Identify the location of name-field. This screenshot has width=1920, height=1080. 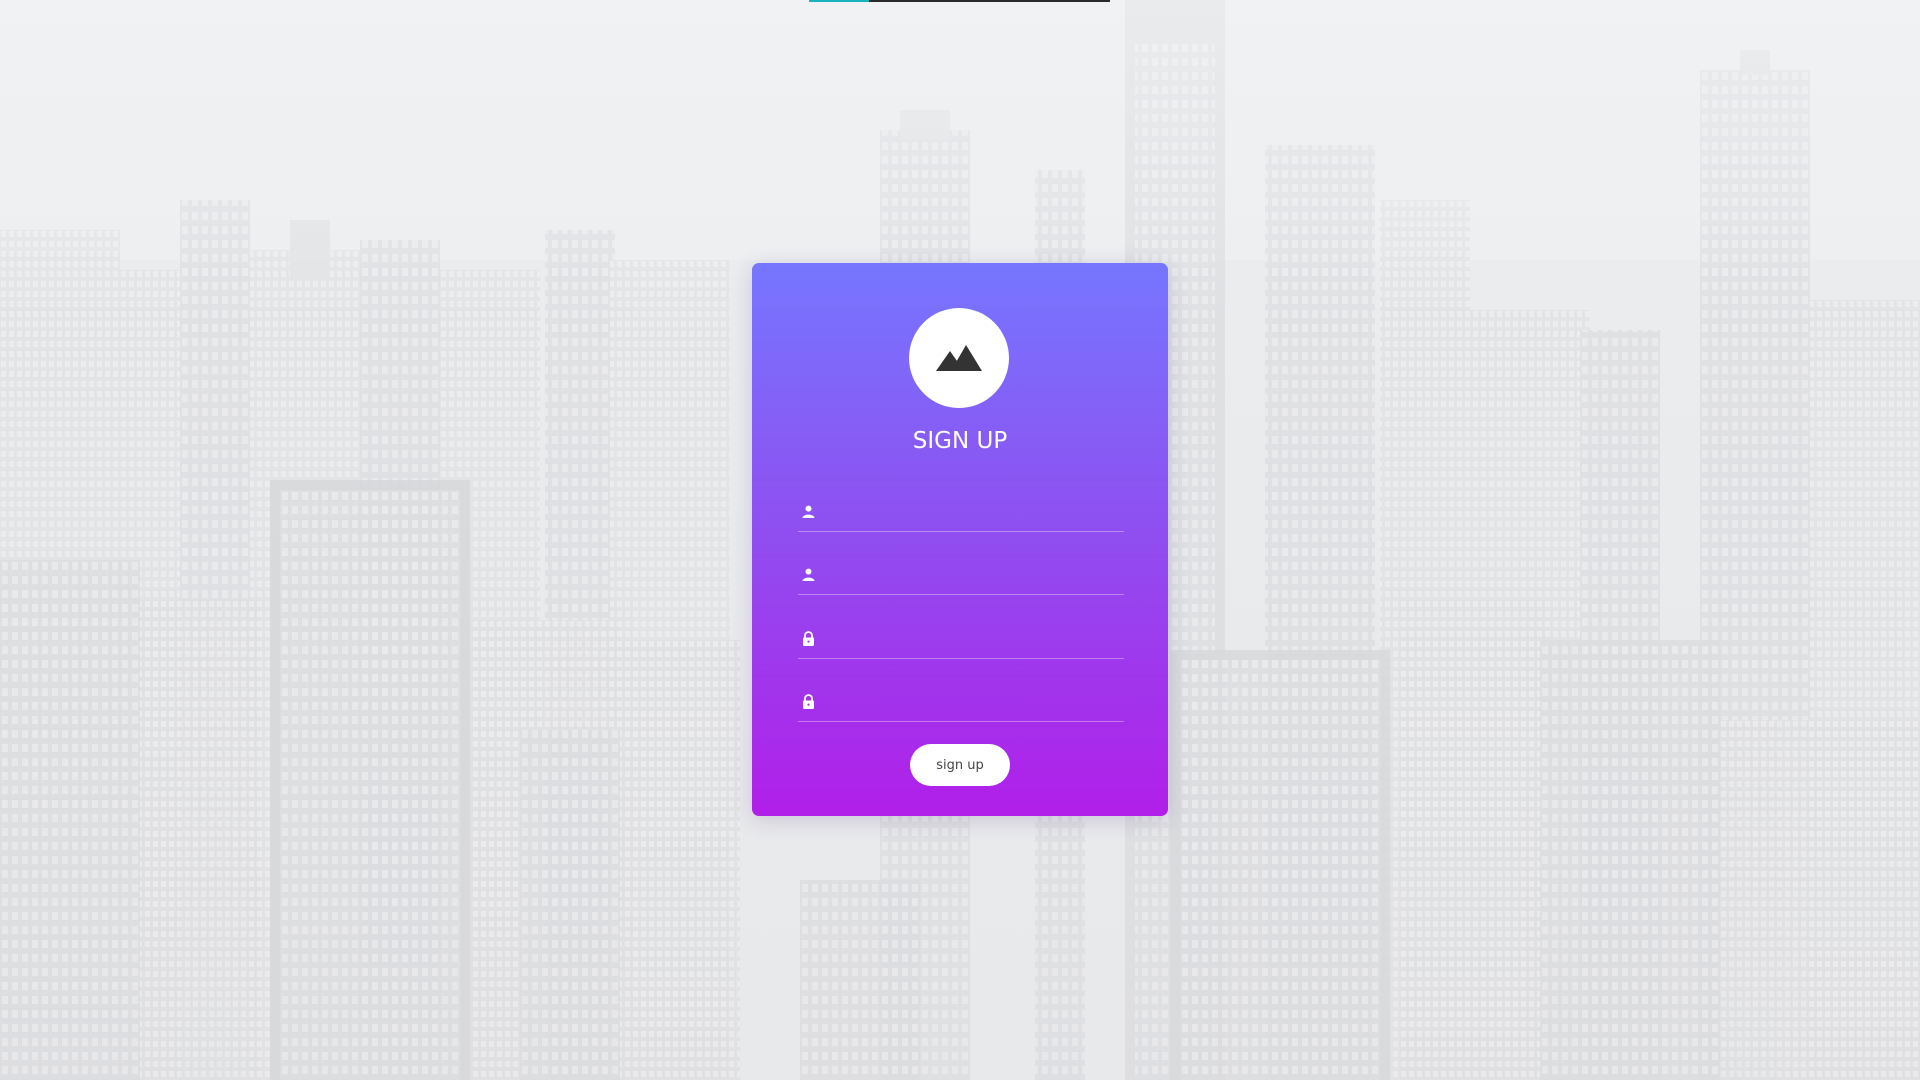
(961, 574).